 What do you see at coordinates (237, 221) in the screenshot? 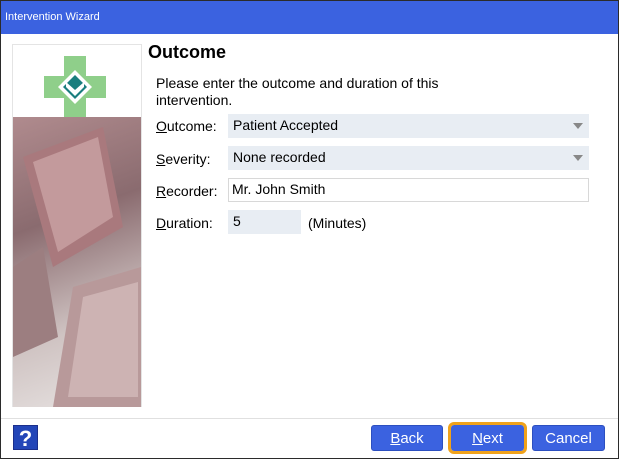
I see `duration-value: 5` at bounding box center [237, 221].